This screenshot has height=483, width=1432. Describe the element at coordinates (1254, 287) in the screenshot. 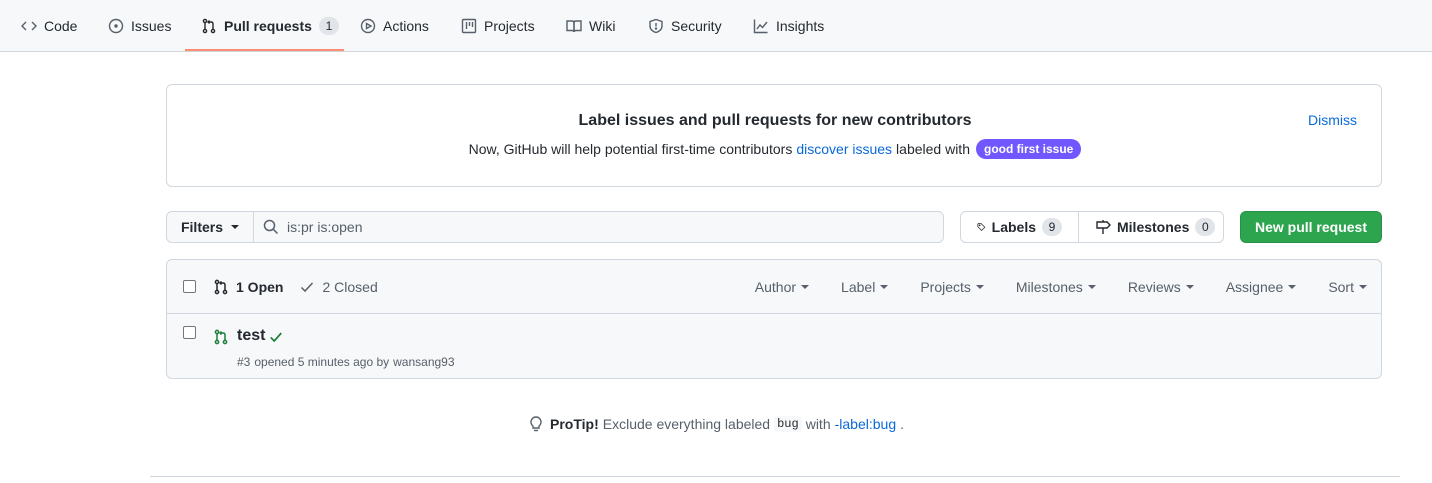

I see `assignee-filter-label: Assignee` at that location.